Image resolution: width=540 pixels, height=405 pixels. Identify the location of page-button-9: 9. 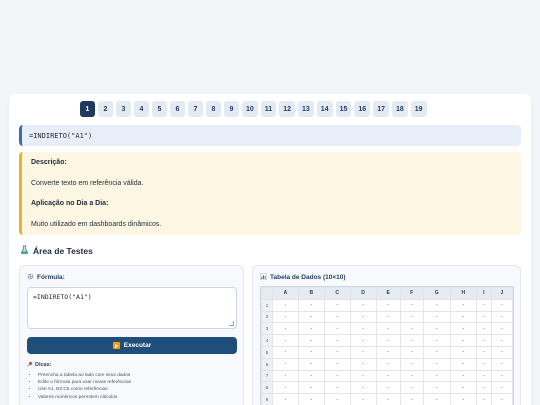
(231, 109).